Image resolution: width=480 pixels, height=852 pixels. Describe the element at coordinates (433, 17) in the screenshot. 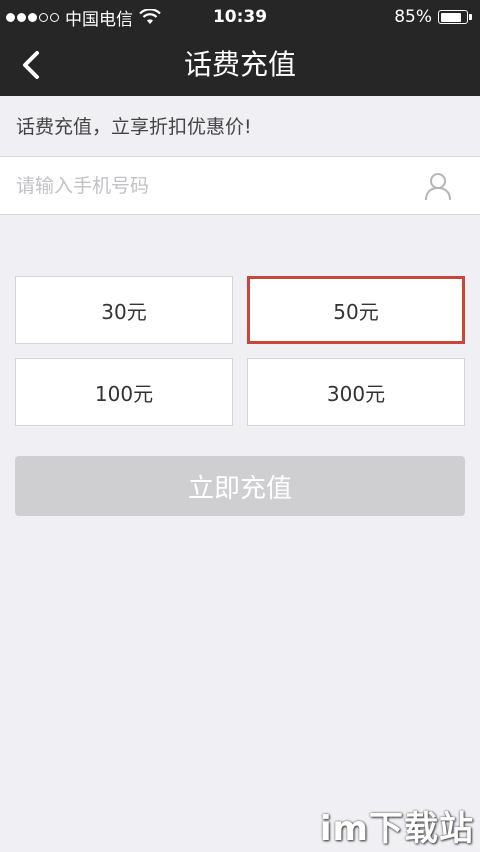

I see `status-right: 85%` at that location.